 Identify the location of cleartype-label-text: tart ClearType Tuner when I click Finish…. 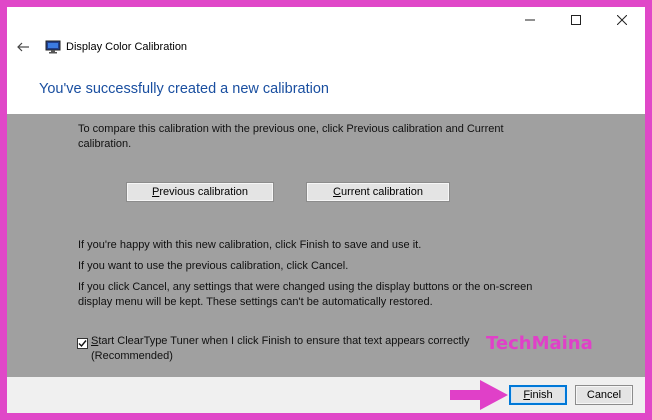
(280, 348).